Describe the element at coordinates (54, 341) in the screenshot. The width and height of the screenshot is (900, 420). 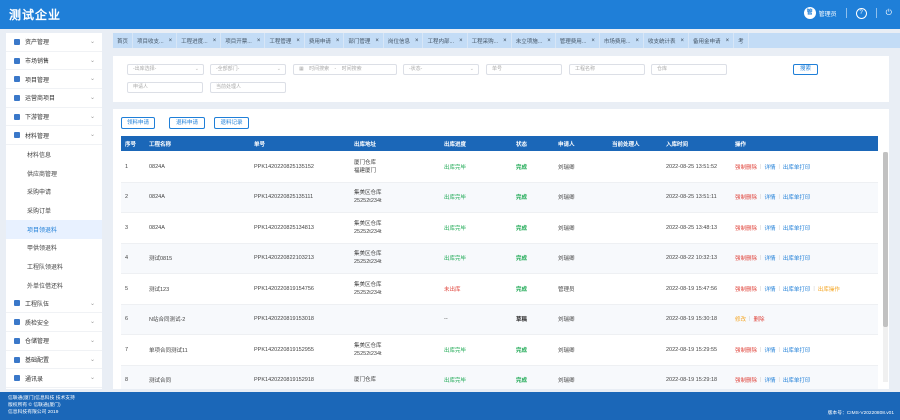
I see `sidebar-group-item: 仓储管理 ⌄` at that location.